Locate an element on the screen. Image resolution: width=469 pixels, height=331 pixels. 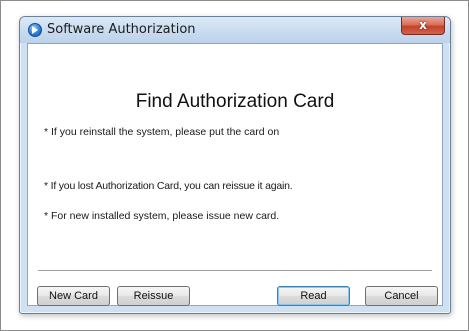
read-button: Read is located at coordinates (313, 296).